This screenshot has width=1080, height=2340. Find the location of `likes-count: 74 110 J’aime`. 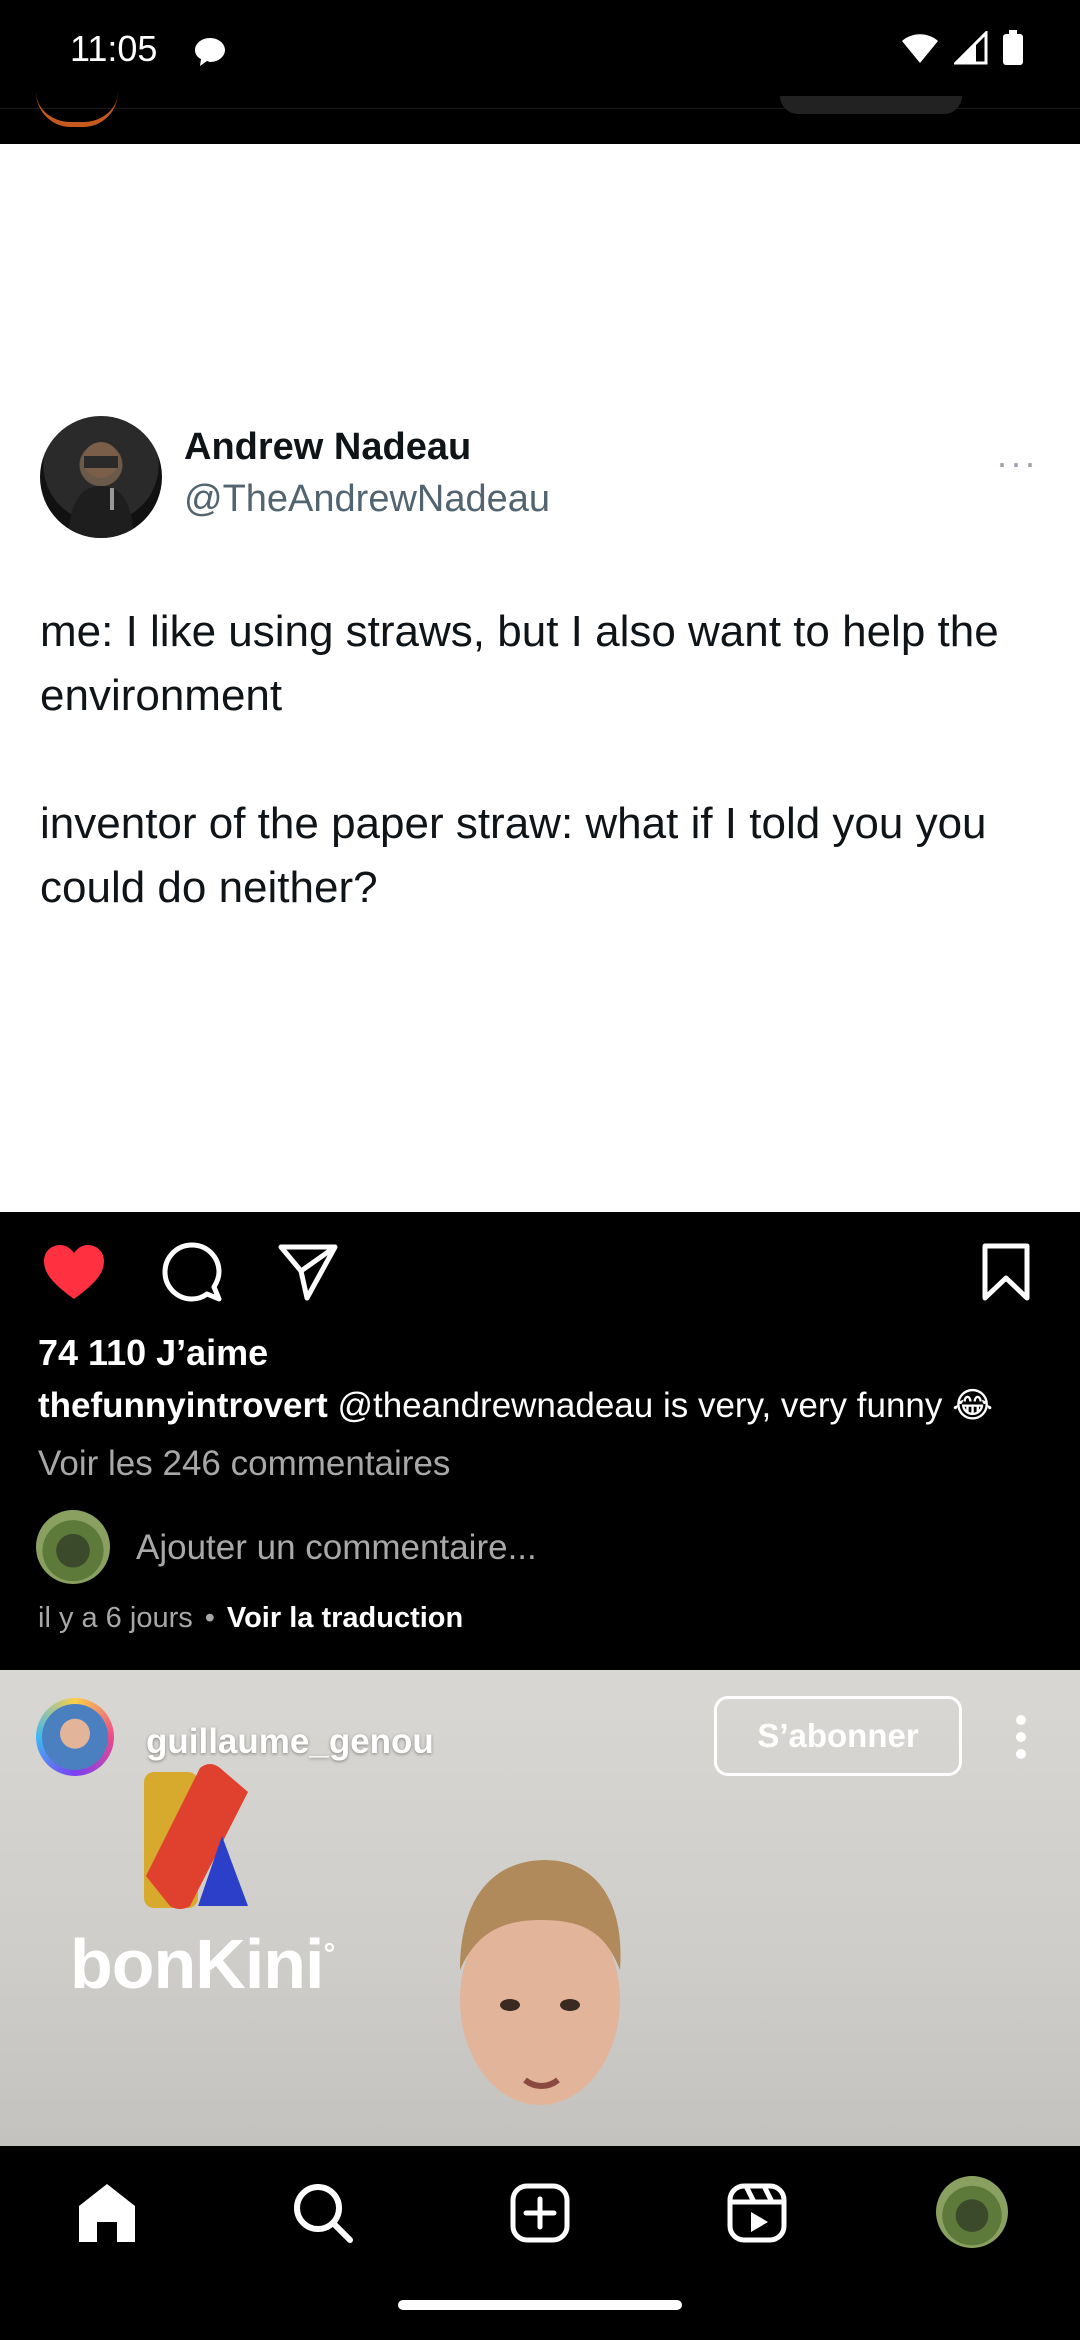

likes-count: 74 110 J’aime is located at coordinates (153, 1353).